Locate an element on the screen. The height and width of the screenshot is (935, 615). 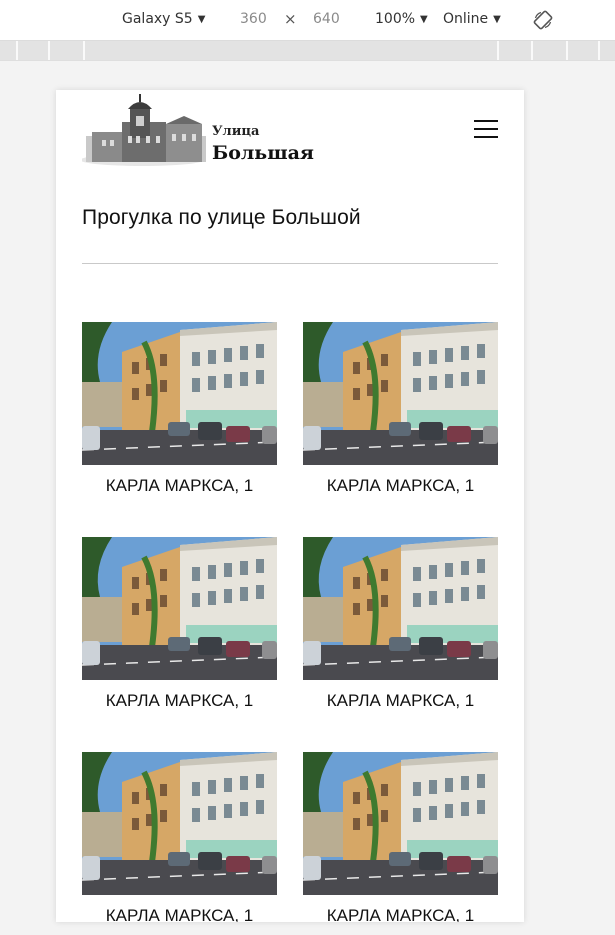
devtools-device-toolbar: Galaxy S5 ▼ 360 × 640 100% ▼ Online ▼ is located at coordinates (307, 20).